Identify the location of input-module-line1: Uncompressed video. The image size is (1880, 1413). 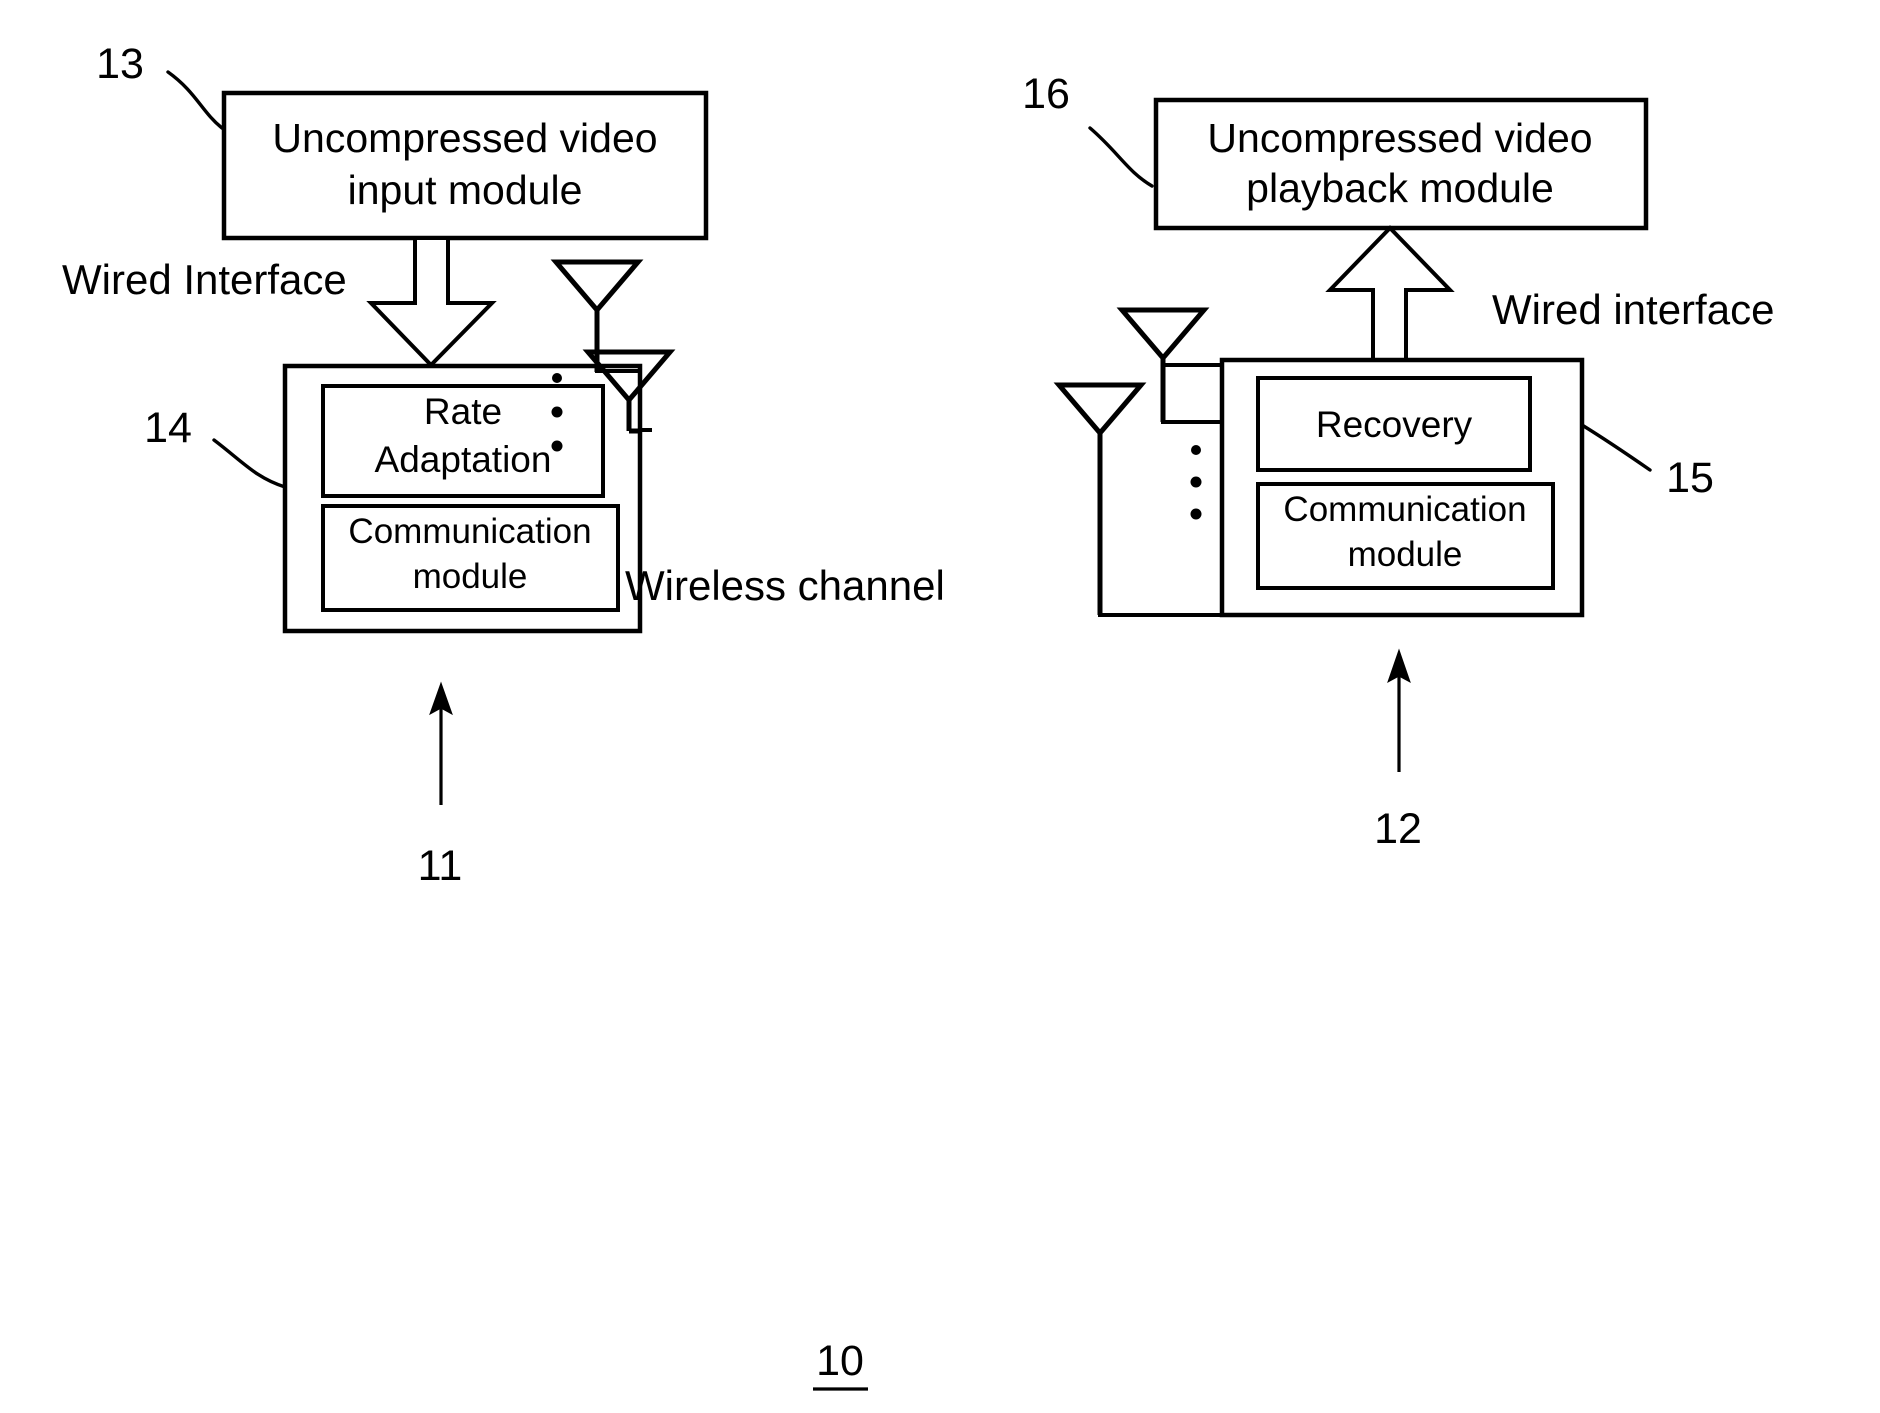
(464, 138).